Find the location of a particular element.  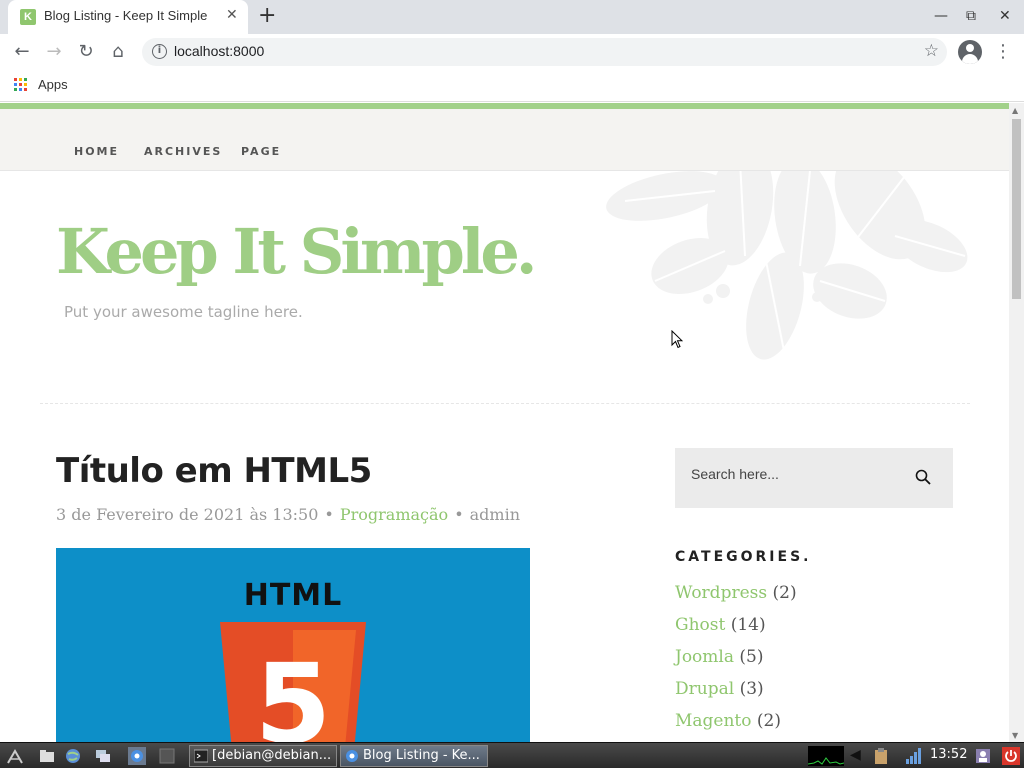

category-count: (3) is located at coordinates (751, 689).